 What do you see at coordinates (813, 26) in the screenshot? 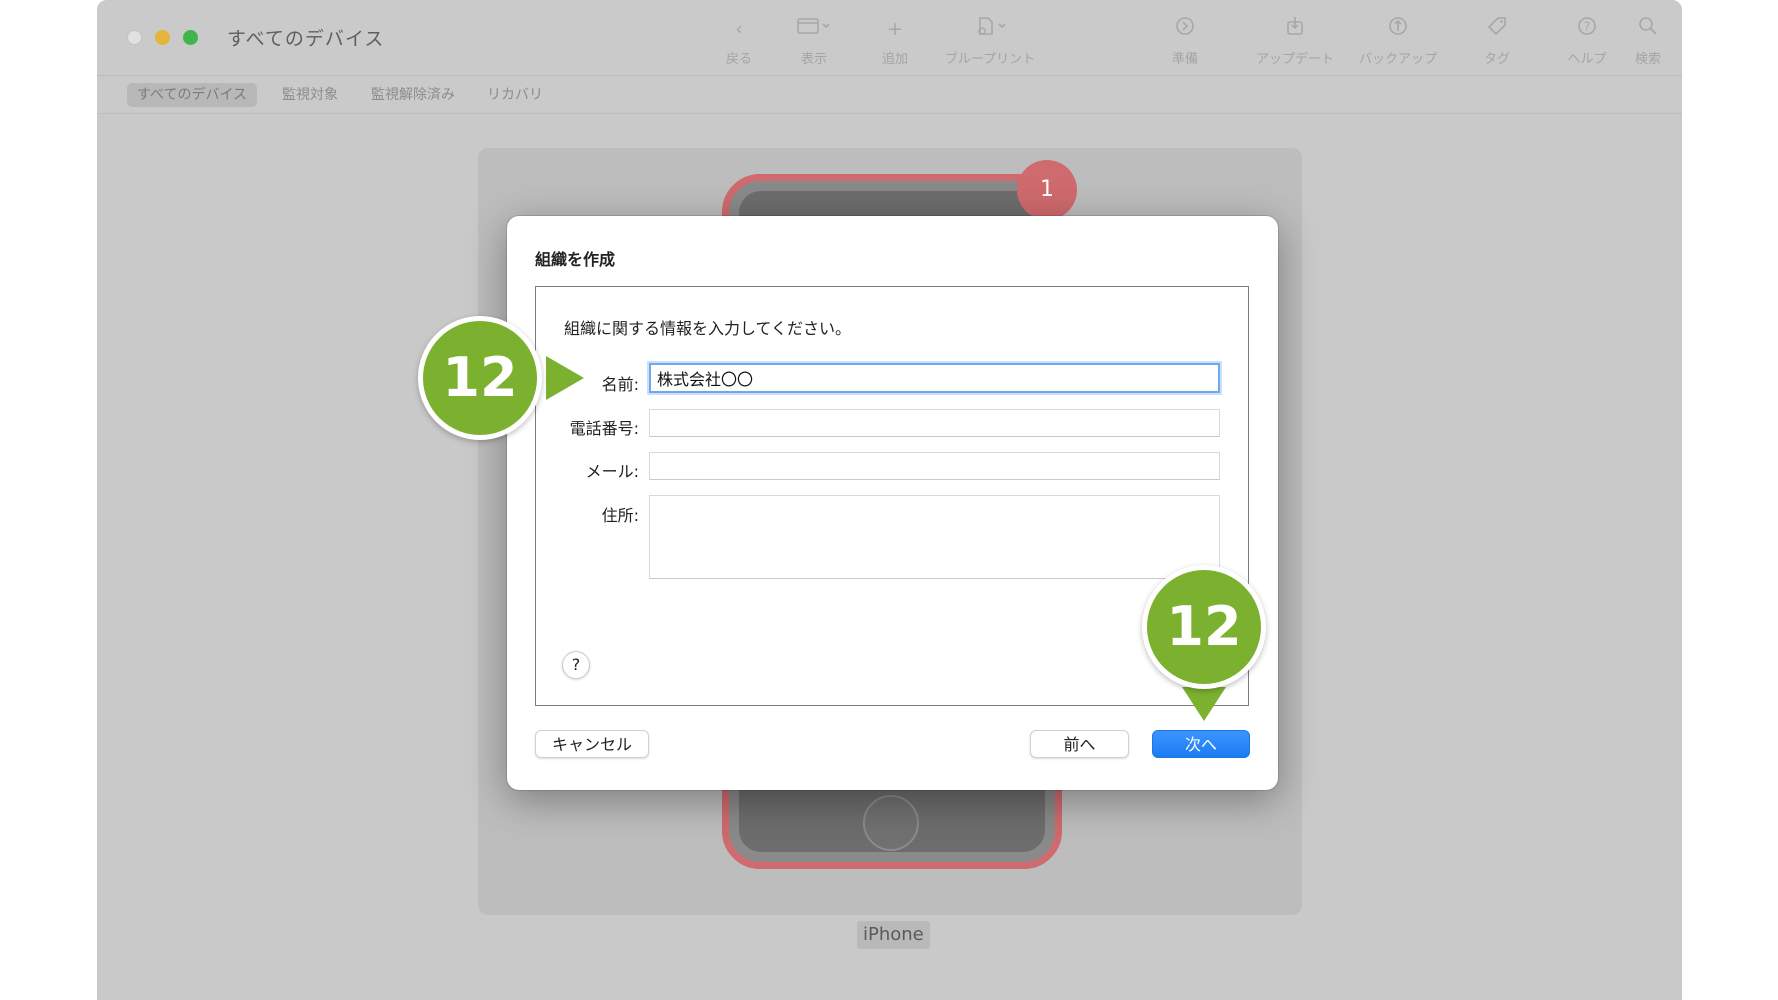
I see `view-icon-svg` at bounding box center [813, 26].